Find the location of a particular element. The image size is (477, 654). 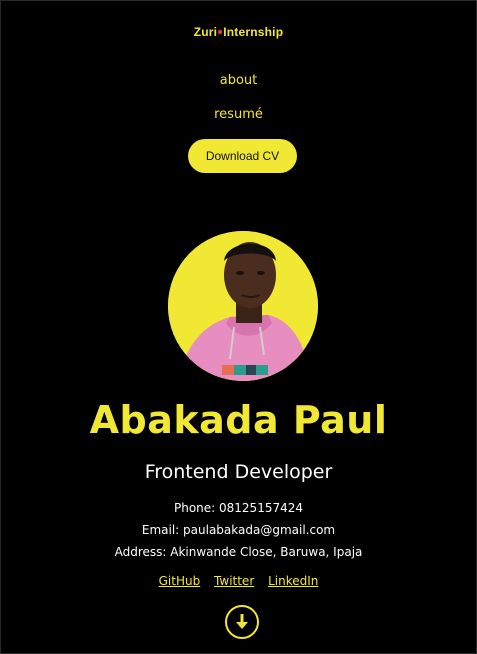

profile-role: Frontend Developer is located at coordinates (238, 472).